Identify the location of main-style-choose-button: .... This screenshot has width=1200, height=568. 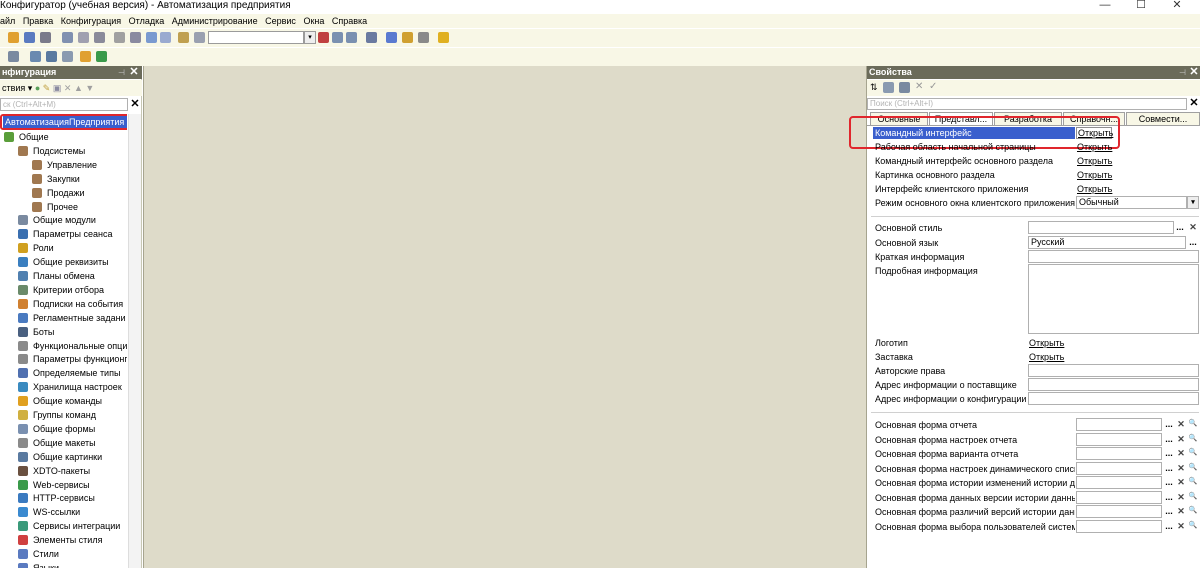
(1180, 227).